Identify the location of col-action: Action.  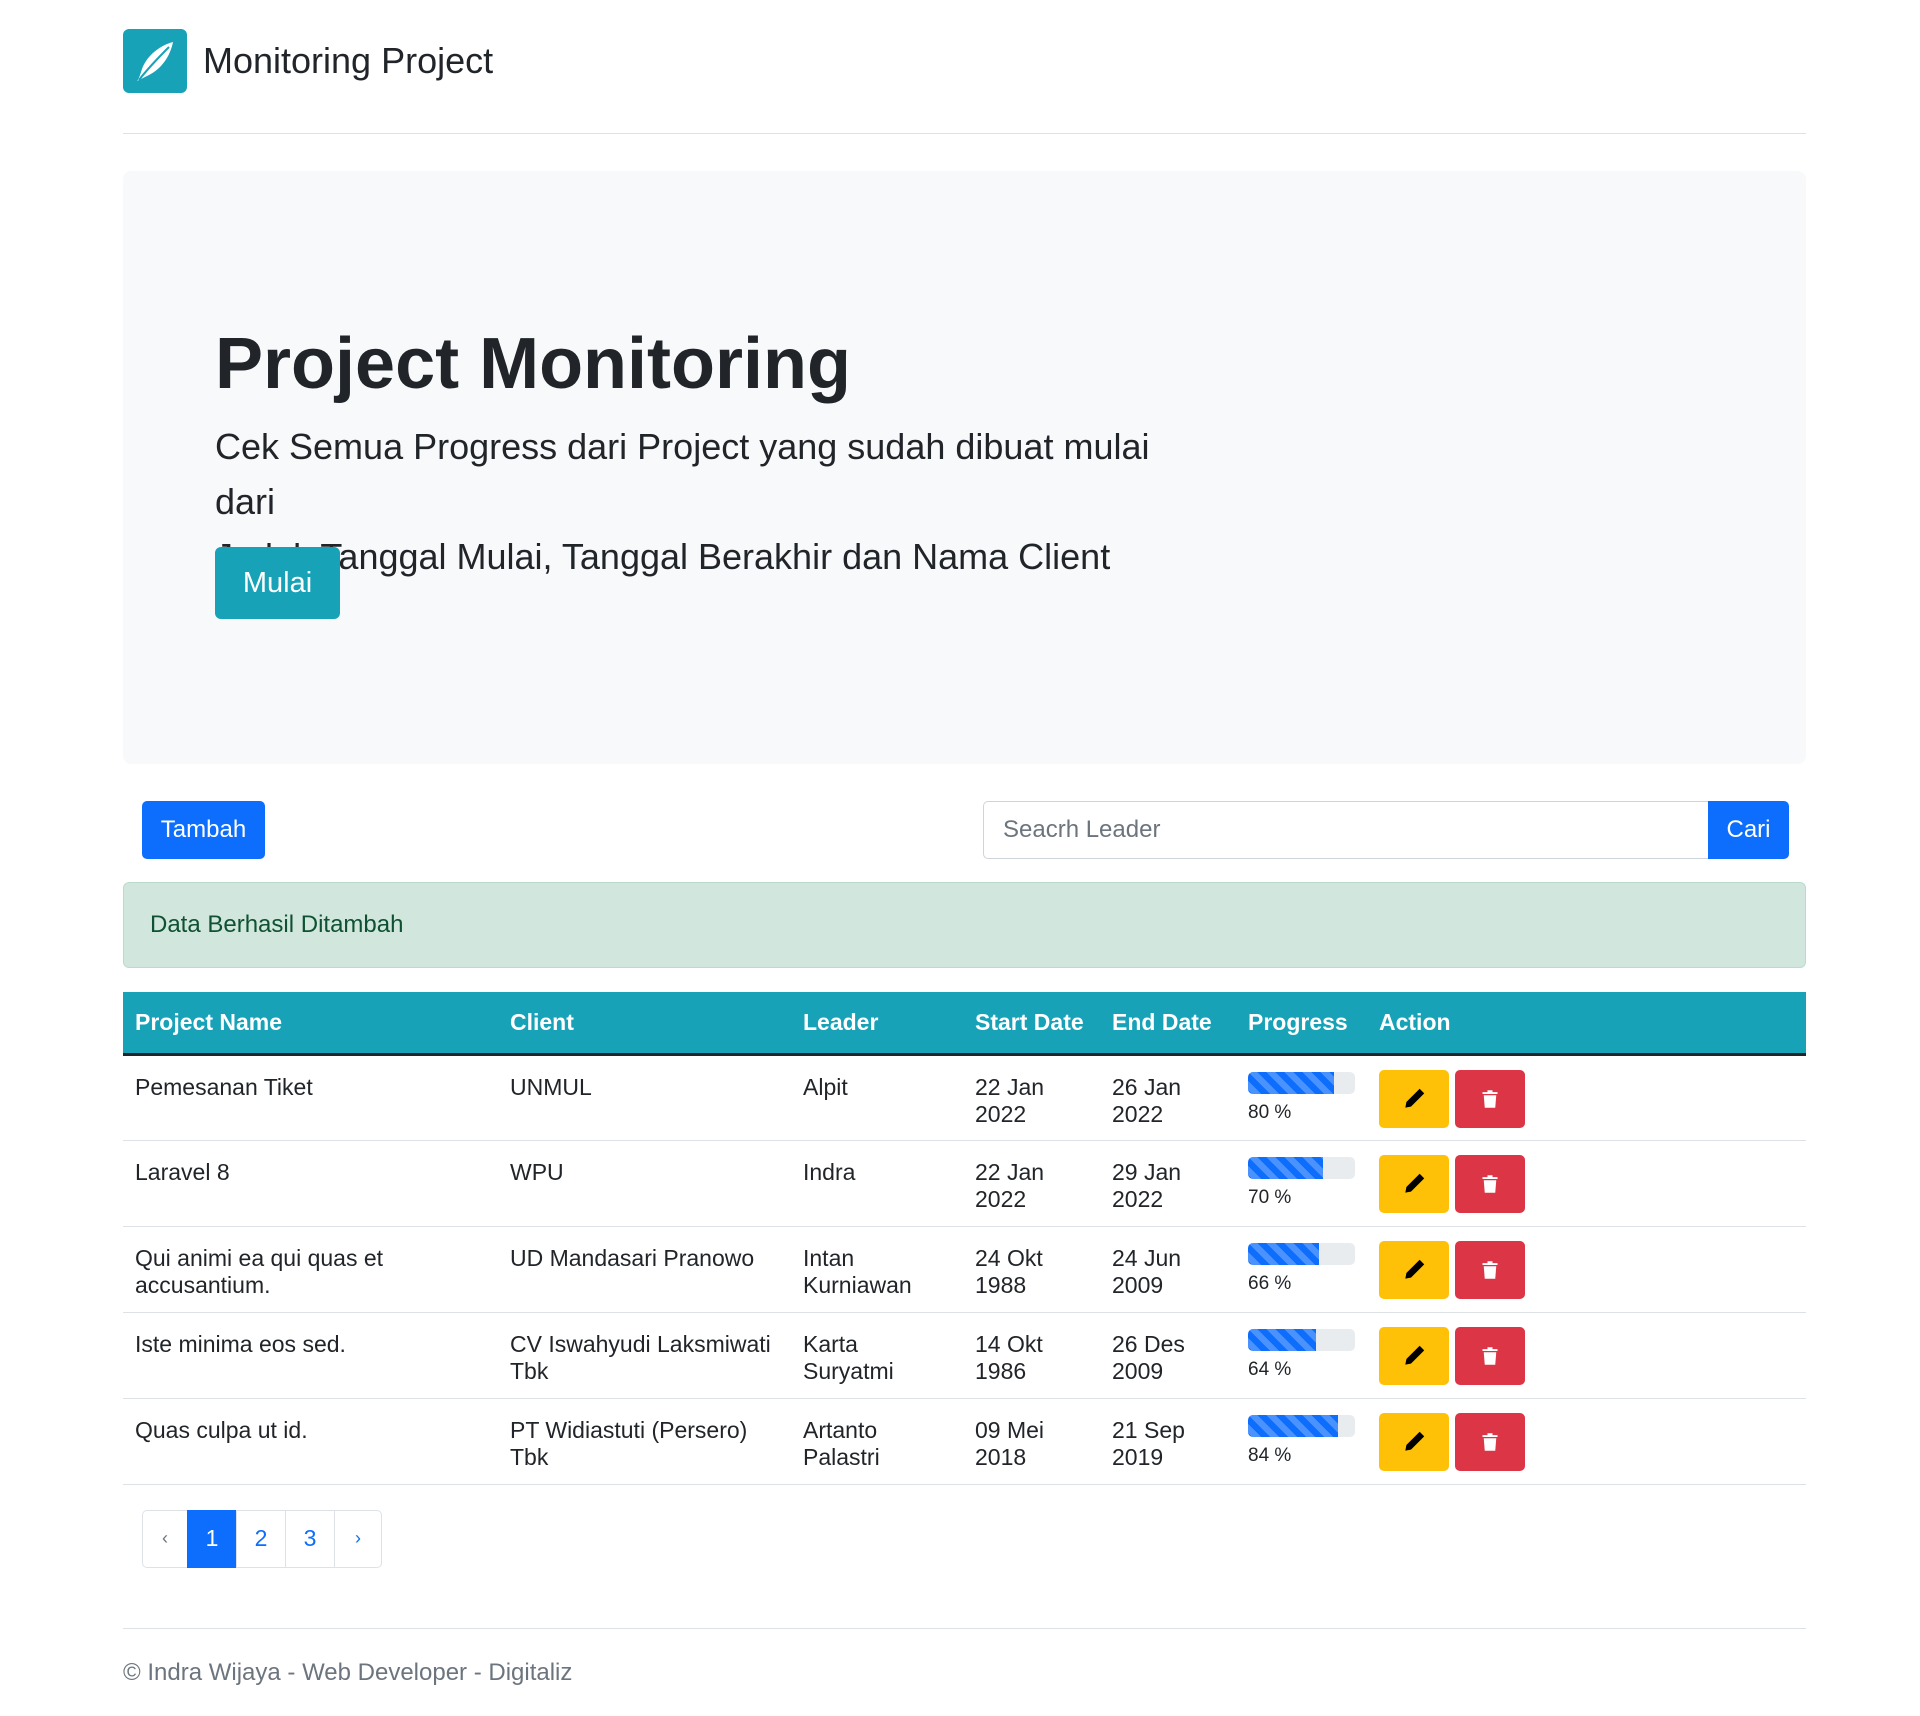
(1586, 1024).